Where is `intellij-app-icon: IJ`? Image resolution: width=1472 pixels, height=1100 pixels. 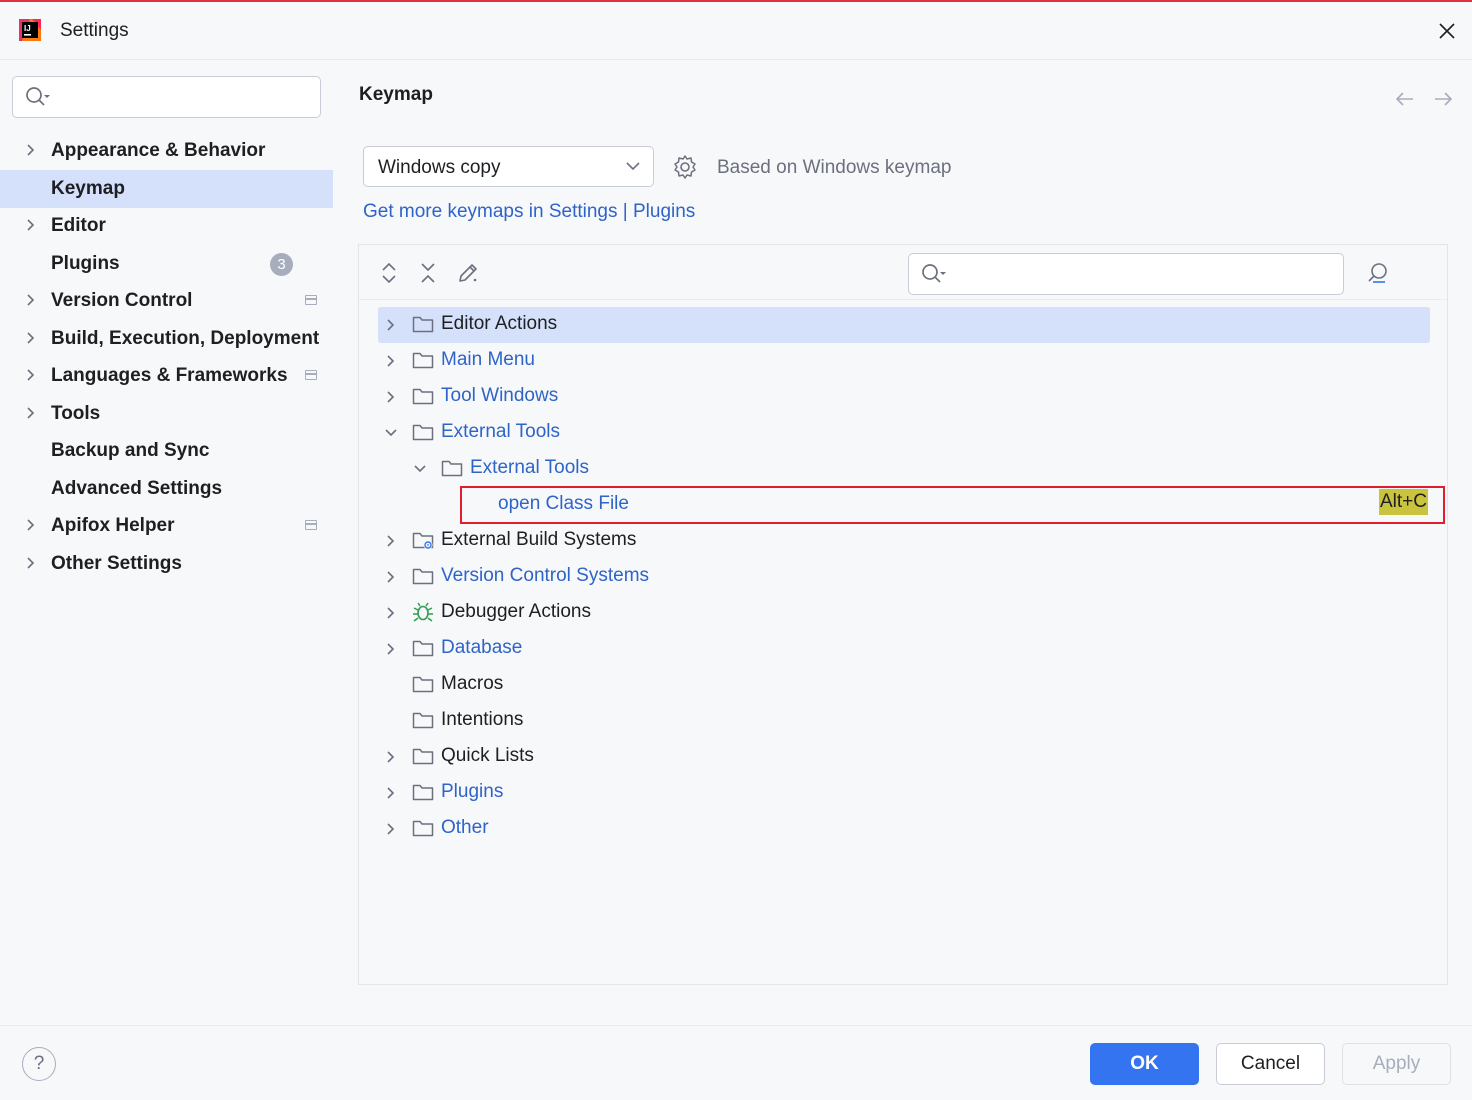
intellij-app-icon: IJ is located at coordinates (30, 30).